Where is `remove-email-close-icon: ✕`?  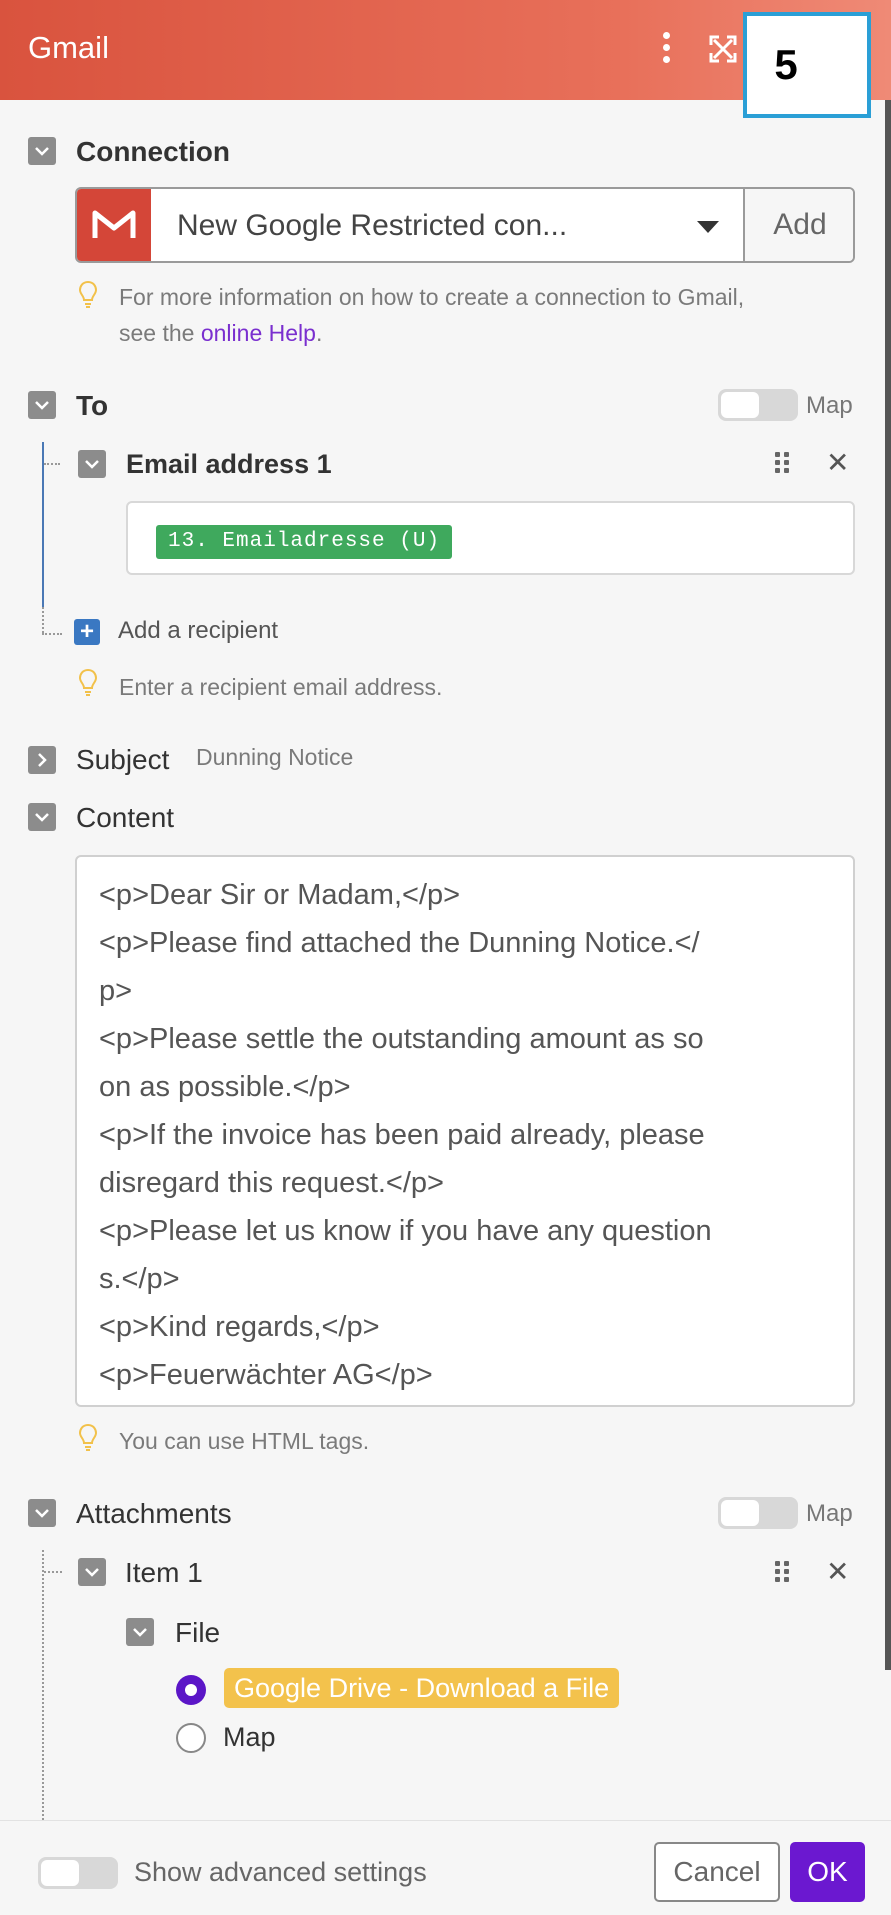
remove-email-close-icon: ✕ is located at coordinates (837, 462).